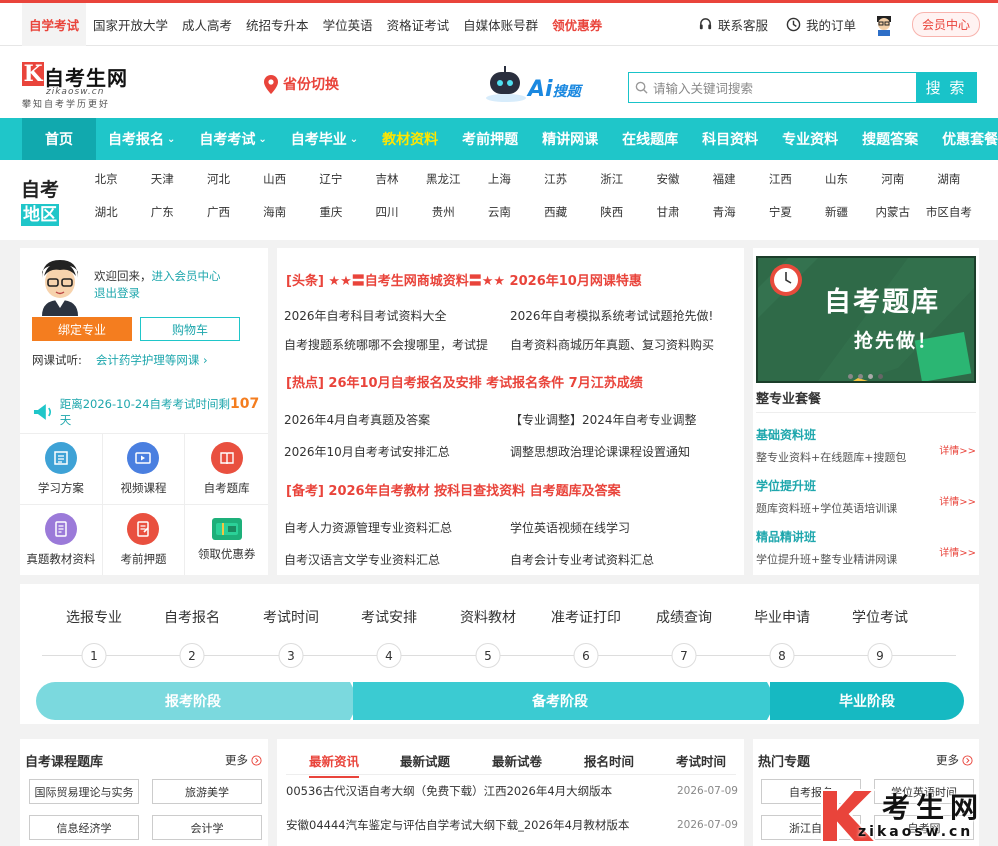 Image resolution: width=998 pixels, height=846 pixels. Describe the element at coordinates (226, 539) in the screenshot. I see `quick-coupon: 领取优惠券` at that location.